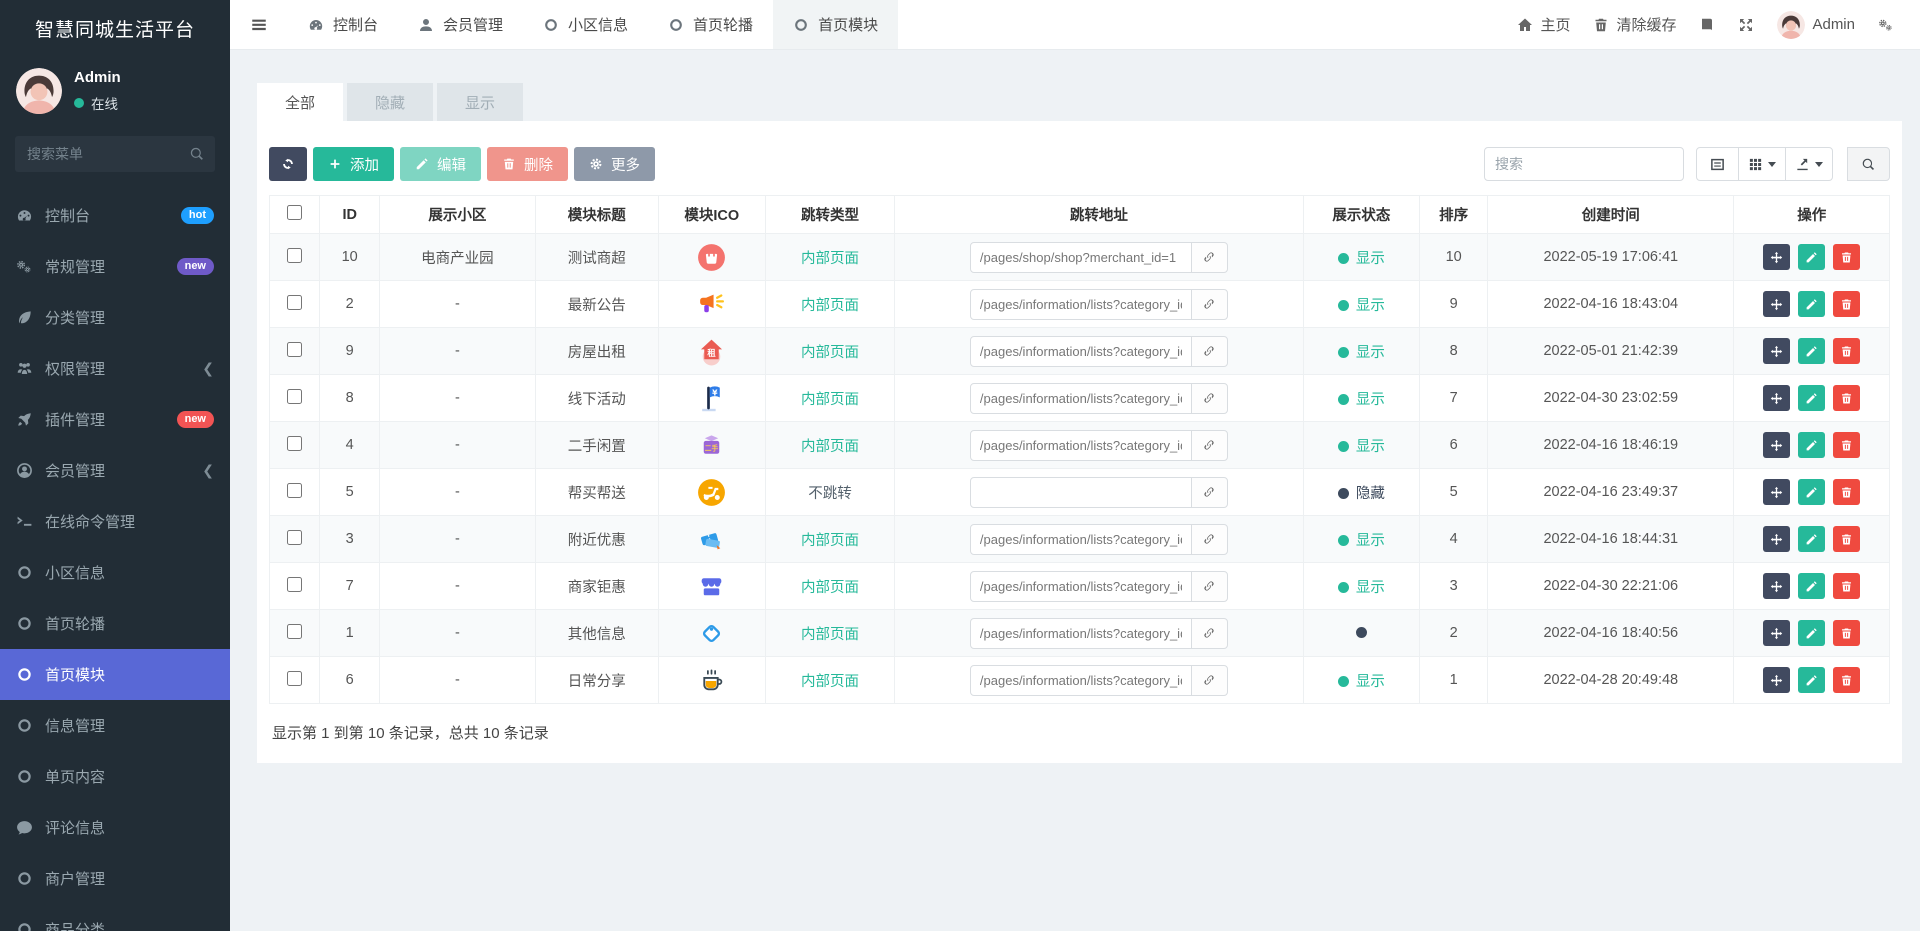  I want to click on nav-tab-首页模块: 首页模块, so click(836, 24).